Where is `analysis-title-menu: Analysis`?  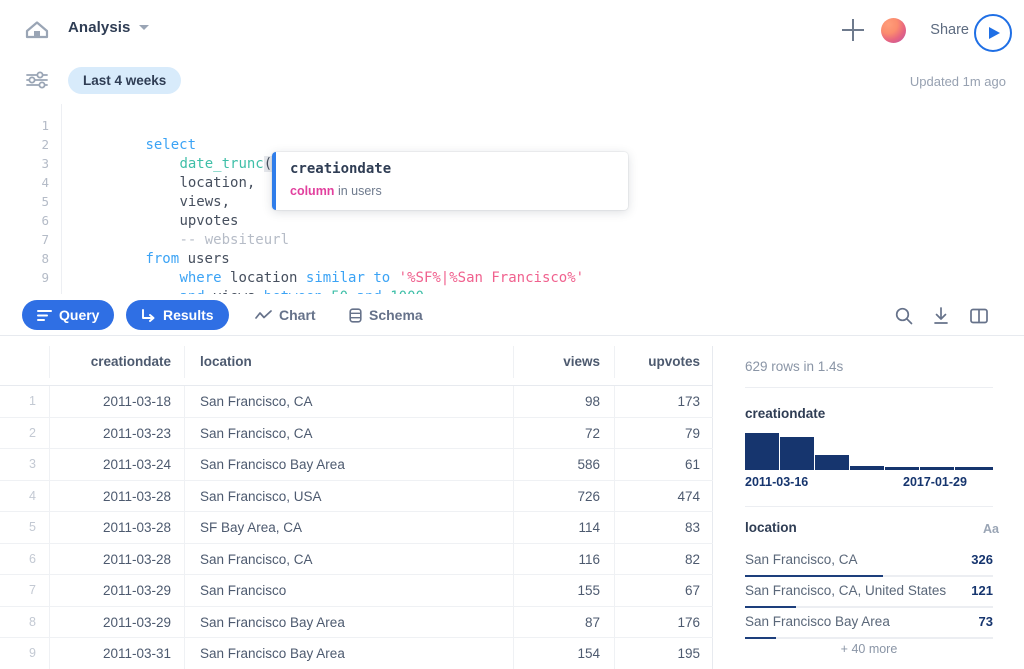 analysis-title-menu: Analysis is located at coordinates (108, 27).